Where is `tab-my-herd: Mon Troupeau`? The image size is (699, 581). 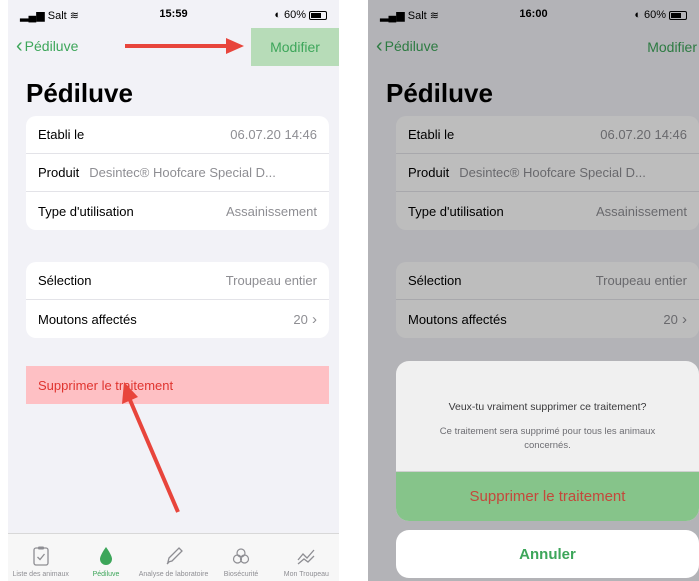 tab-my-herd: Mon Troupeau is located at coordinates (306, 557).